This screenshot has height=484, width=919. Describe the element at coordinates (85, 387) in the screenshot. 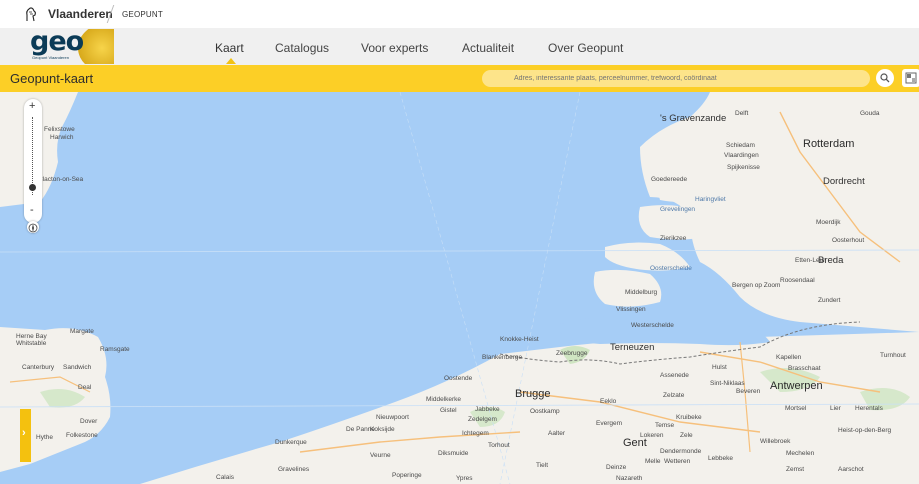

I see `map-label-deal: Deal` at that location.